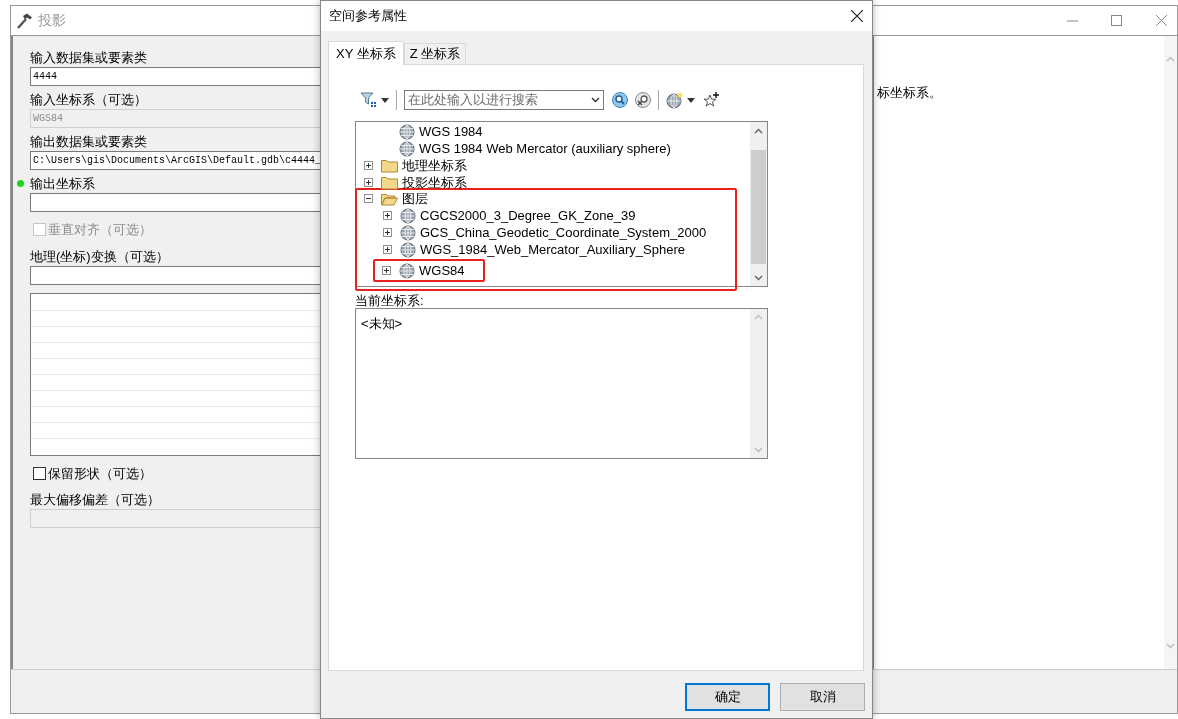 The width and height of the screenshot is (1178, 719). I want to click on tab: XY 坐标系, so click(366, 53).